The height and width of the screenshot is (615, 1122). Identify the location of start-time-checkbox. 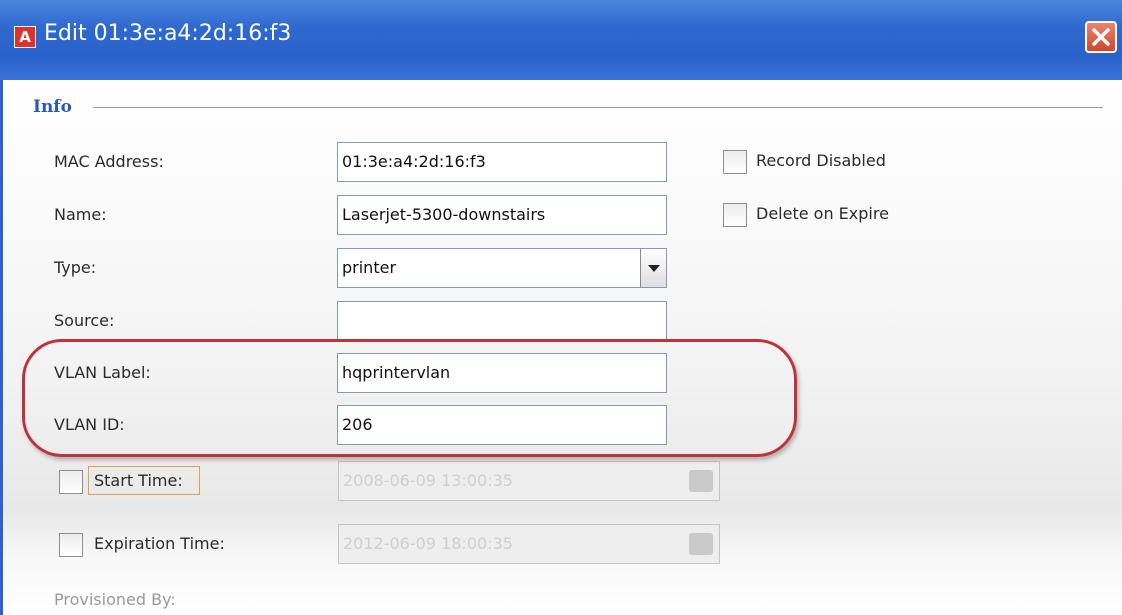
(71, 482).